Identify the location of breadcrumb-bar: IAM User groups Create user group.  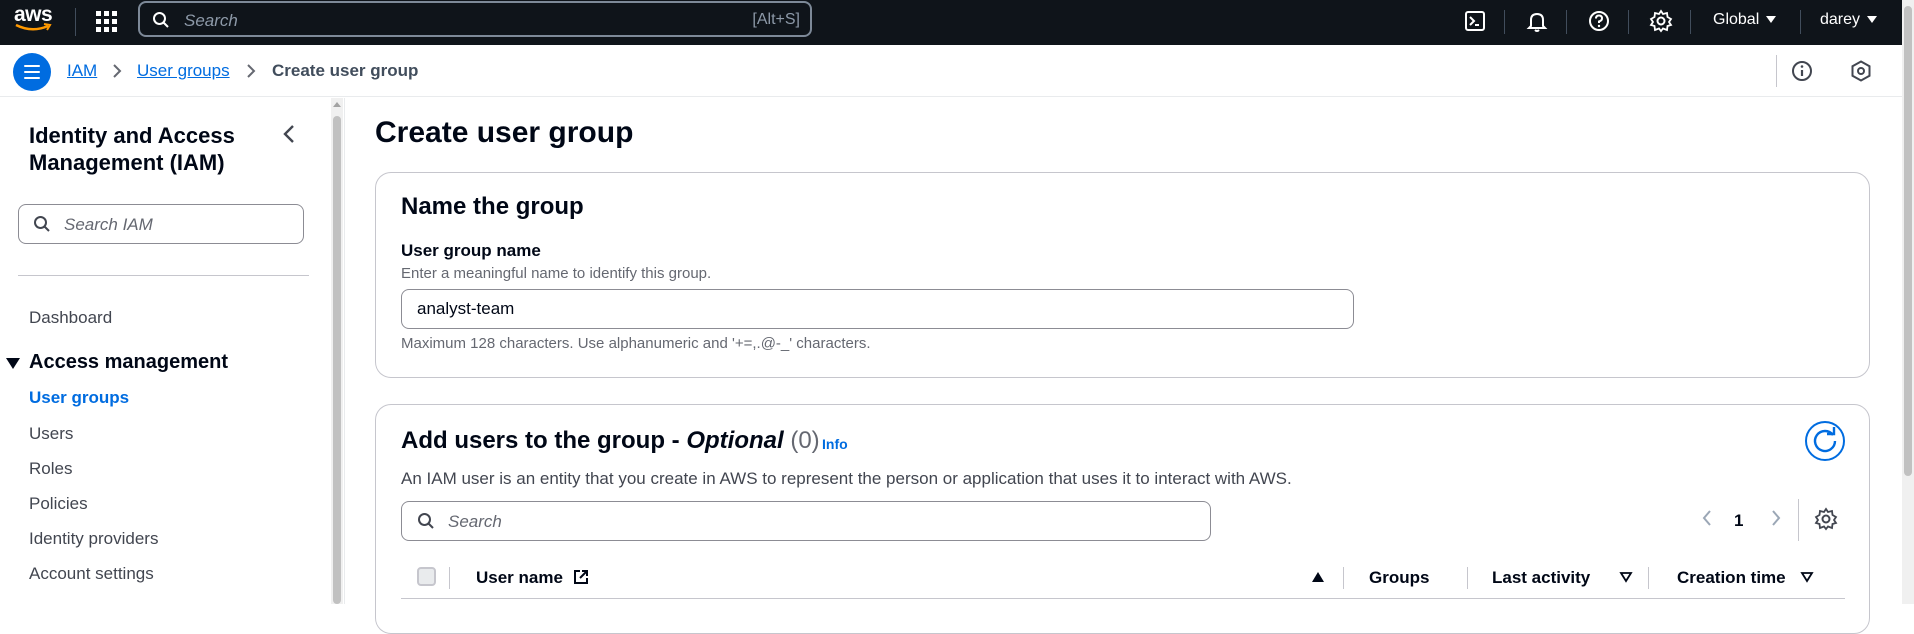
(952, 71).